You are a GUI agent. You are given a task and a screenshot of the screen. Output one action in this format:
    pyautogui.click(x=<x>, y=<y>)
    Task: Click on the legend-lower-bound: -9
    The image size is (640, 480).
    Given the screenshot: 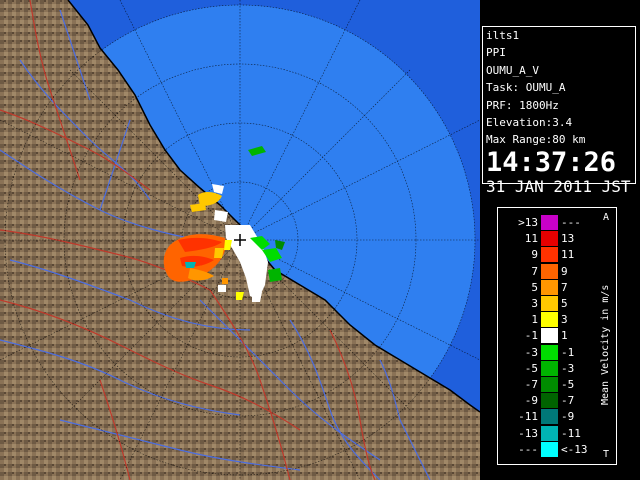 What is the action you would take?
    pyautogui.click(x=531, y=401)
    